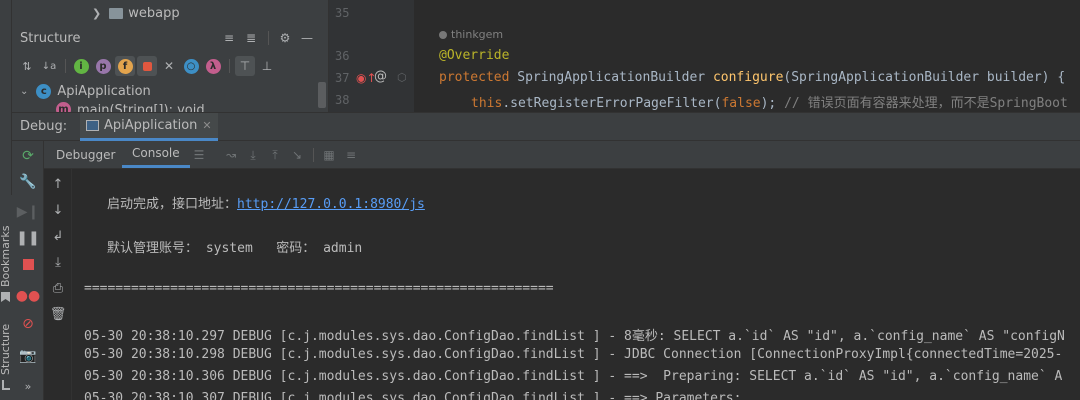  I want to click on structure-filter-toolbar: ⇅ ↓a i p f ✕ ○ λ ⊤ ⊥, so click(147, 66).